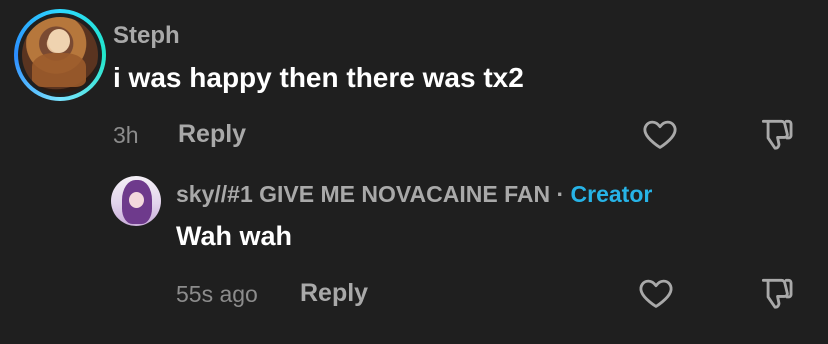  I want to click on reply-avatar, so click(136, 201).